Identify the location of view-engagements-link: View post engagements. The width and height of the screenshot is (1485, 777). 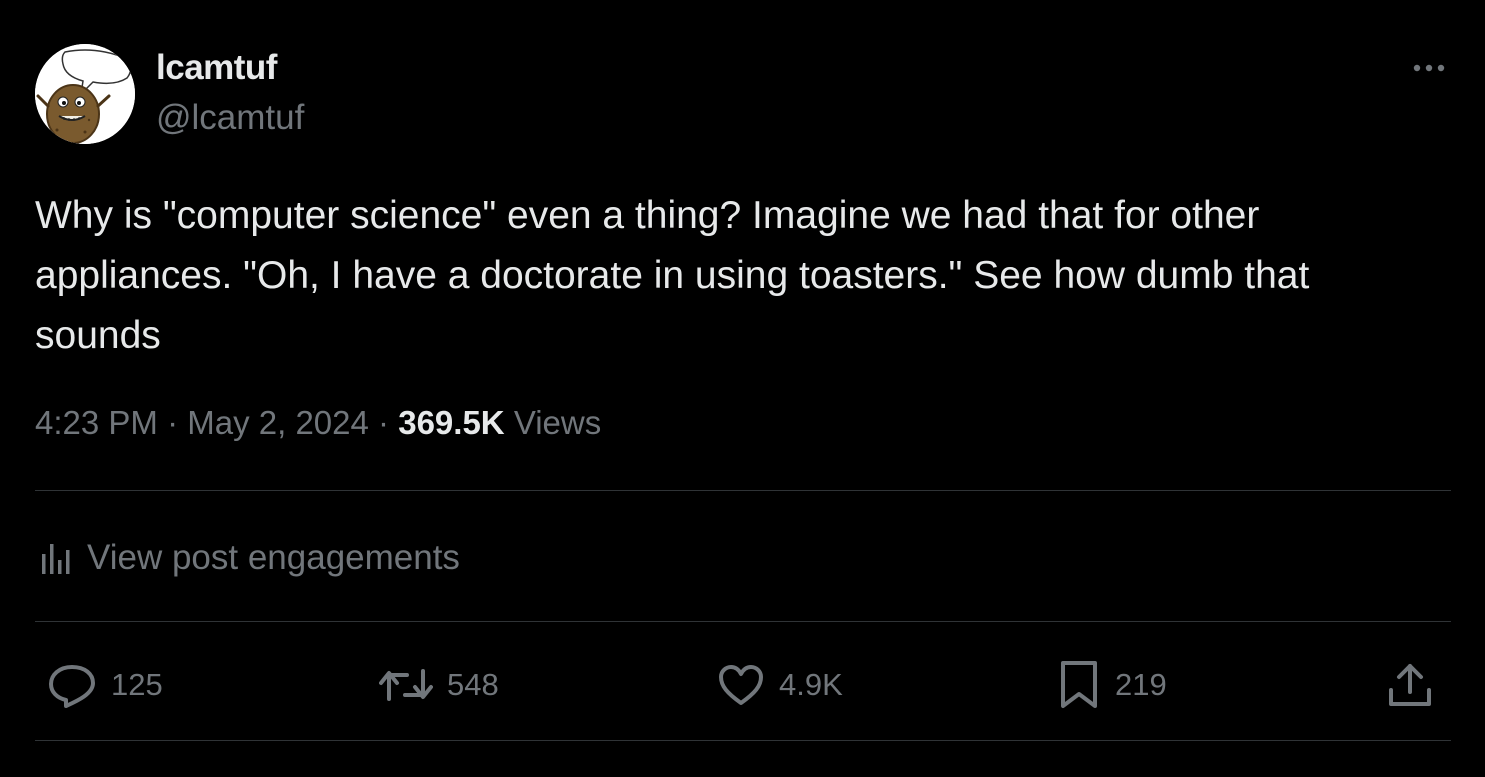
(249, 558).